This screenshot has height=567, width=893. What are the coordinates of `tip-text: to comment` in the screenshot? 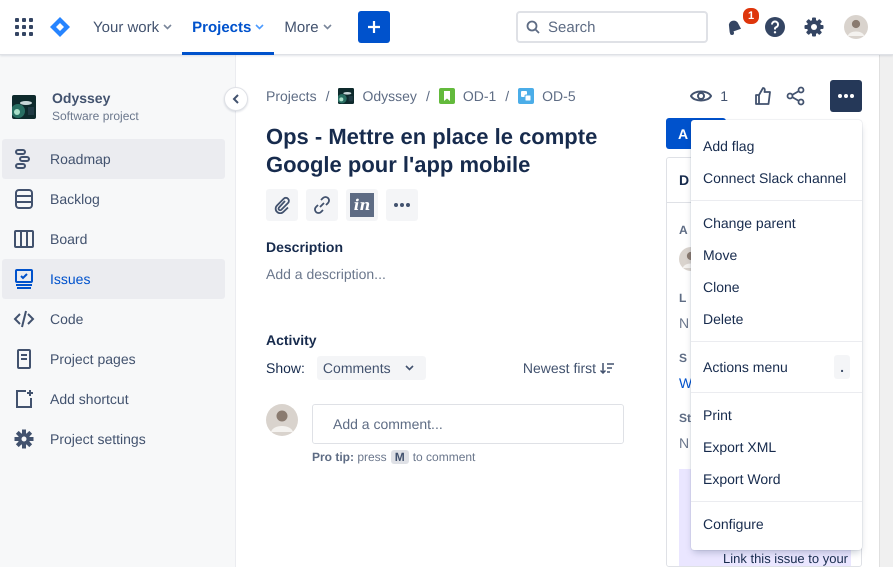 It's located at (444, 457).